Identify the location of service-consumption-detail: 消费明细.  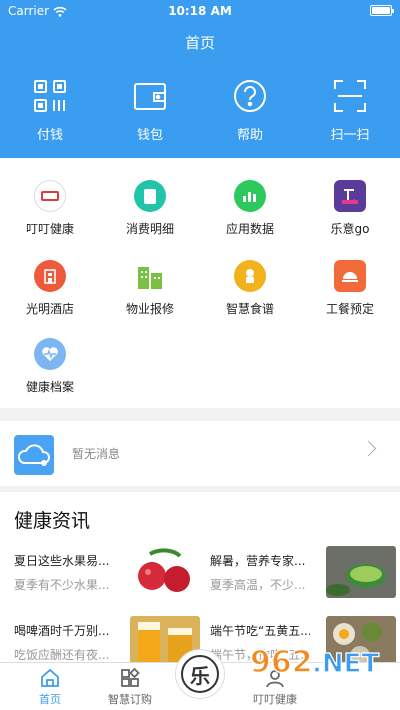
(150, 208).